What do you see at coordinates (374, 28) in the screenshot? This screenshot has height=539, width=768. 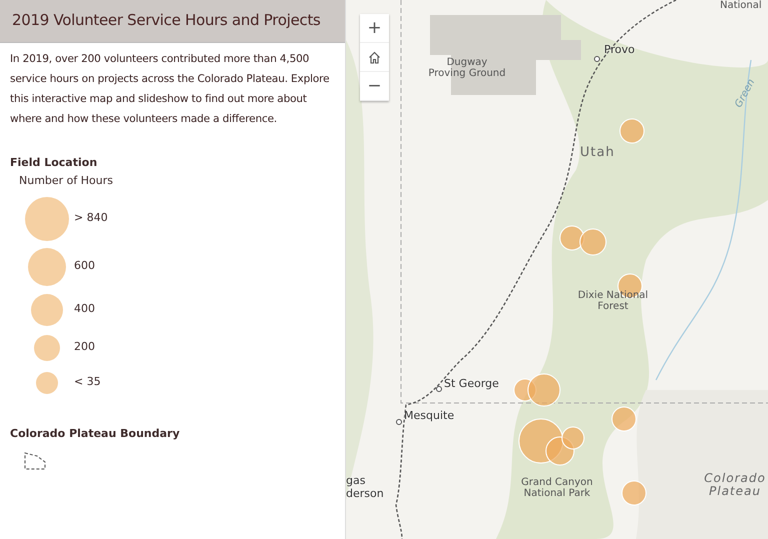 I see `zoom-in-button: +` at bounding box center [374, 28].